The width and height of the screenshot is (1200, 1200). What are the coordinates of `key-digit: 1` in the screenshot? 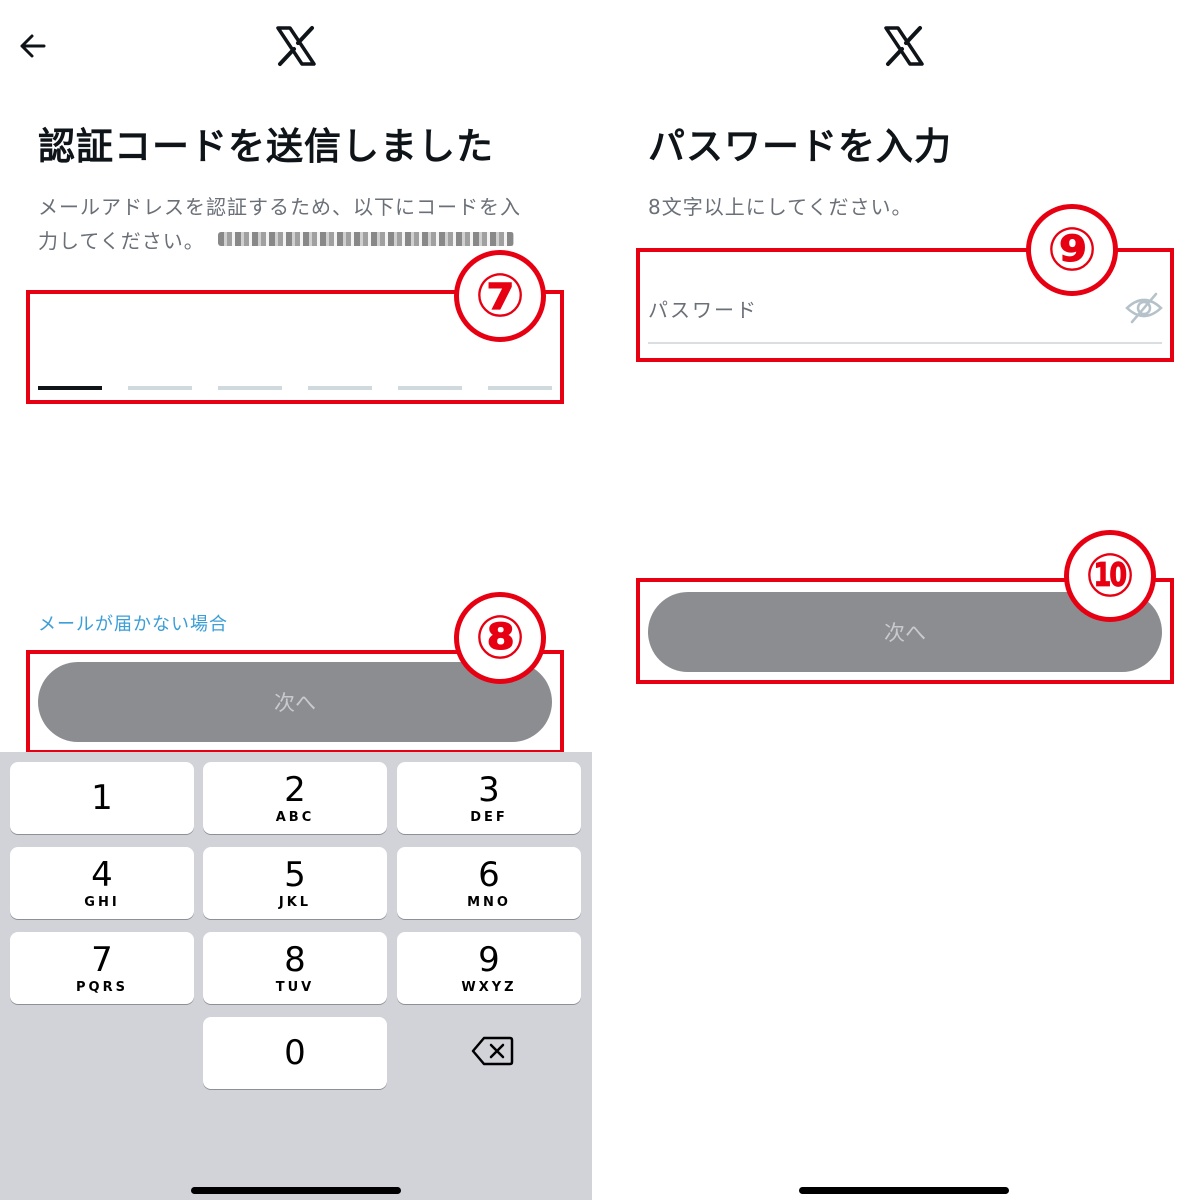 It's located at (102, 798).